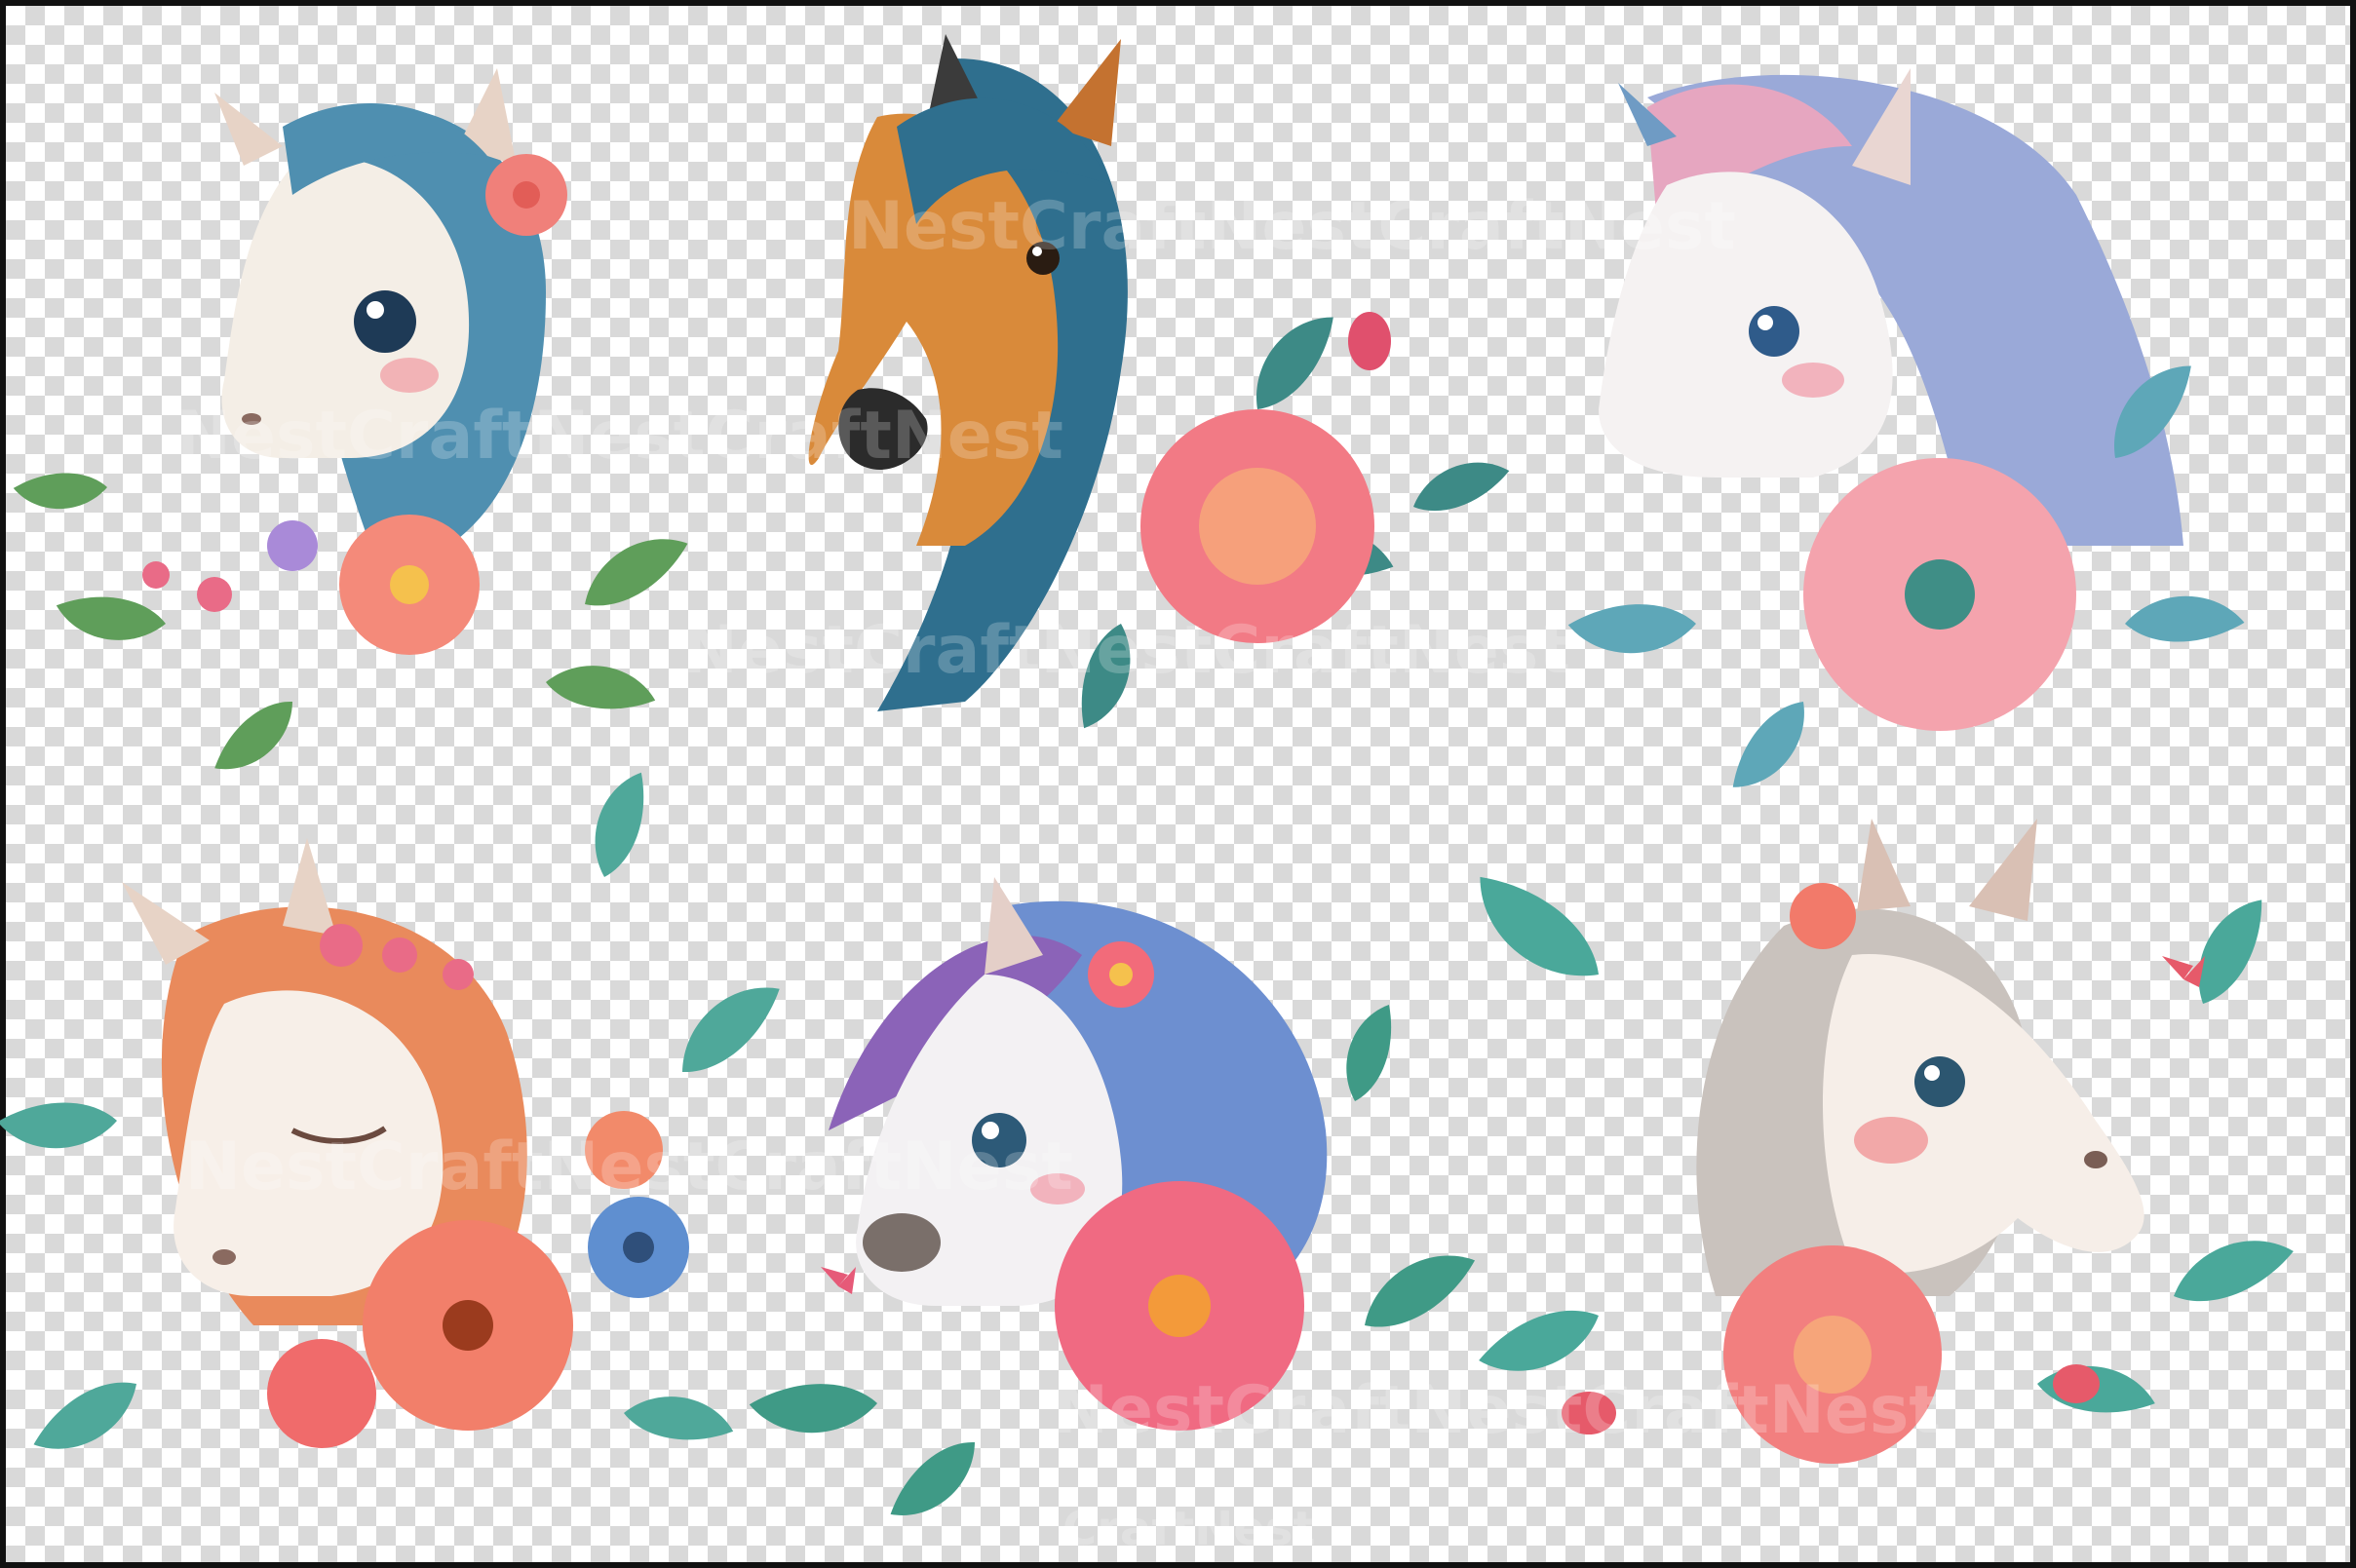 The image size is (2356, 1568). What do you see at coordinates (619, 436) in the screenshot?
I see `watermark-row-2: NestCraftNestCraftNest` at bounding box center [619, 436].